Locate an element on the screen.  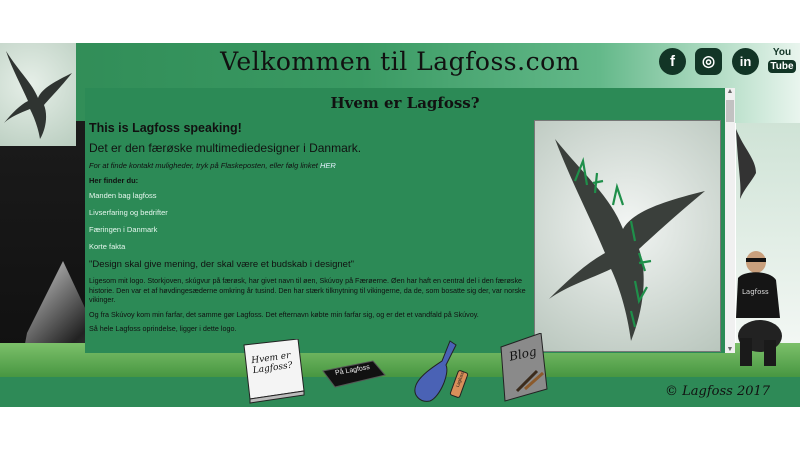
bird-wing-icon is located at coordinates (746, 164).